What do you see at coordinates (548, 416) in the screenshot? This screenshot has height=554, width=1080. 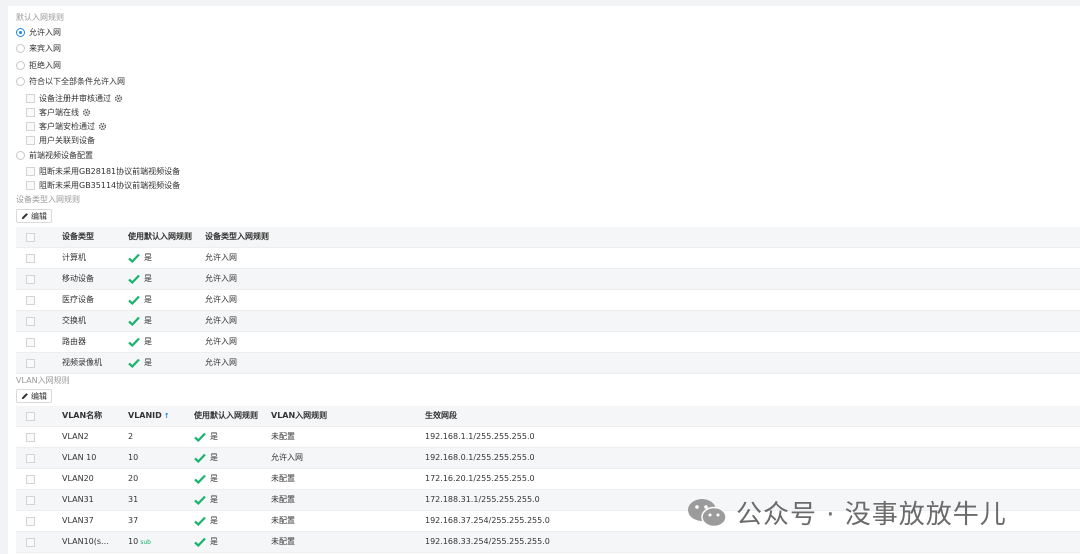 I see `table-header: VLAN名称 VLANID ↑ 使用默认入网规则 VLAN入网规则 生效网段` at bounding box center [548, 416].